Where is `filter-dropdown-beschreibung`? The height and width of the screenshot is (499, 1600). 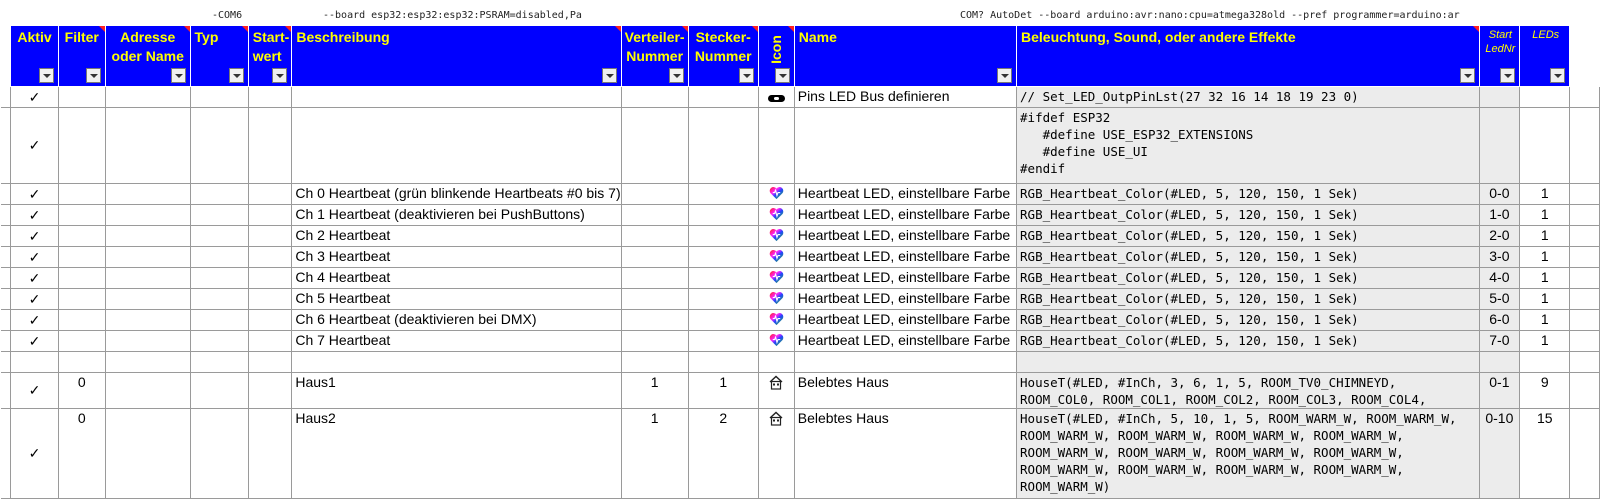
filter-dropdown-beschreibung is located at coordinates (609, 75).